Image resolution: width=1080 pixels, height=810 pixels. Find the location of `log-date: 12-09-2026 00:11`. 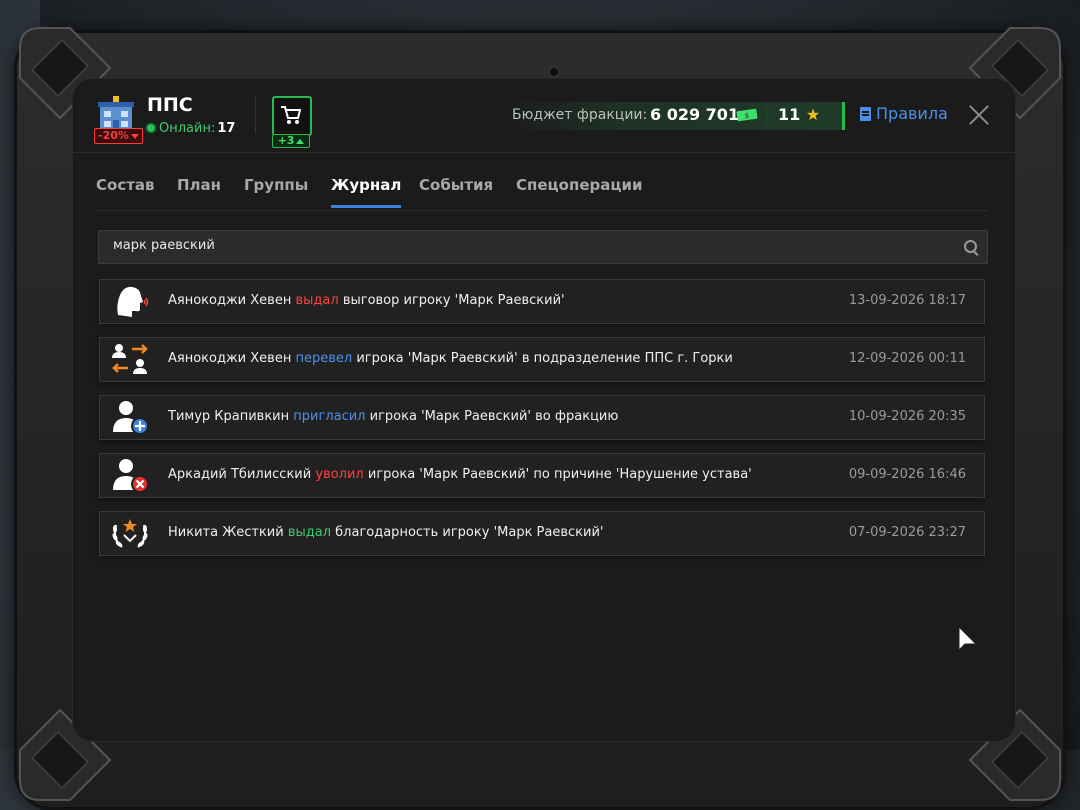

log-date: 12-09-2026 00:11 is located at coordinates (907, 358).